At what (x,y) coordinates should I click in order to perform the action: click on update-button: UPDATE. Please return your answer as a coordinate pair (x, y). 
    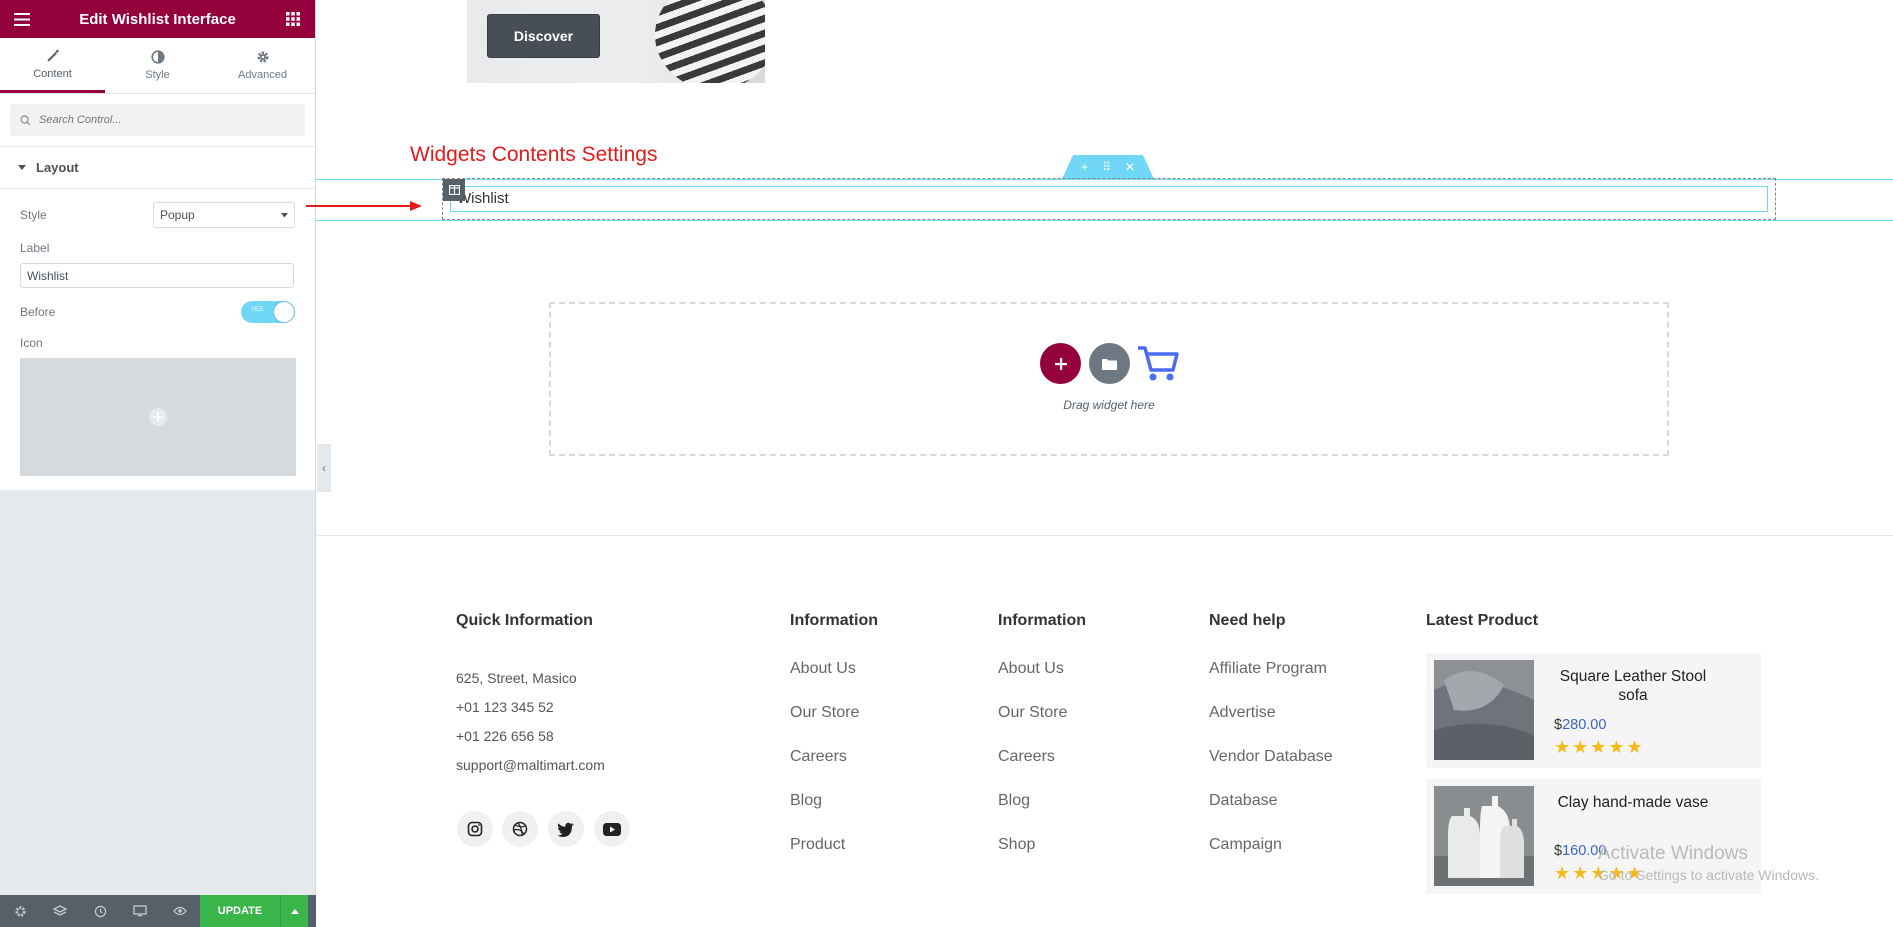
    Looking at the image, I should click on (240, 911).